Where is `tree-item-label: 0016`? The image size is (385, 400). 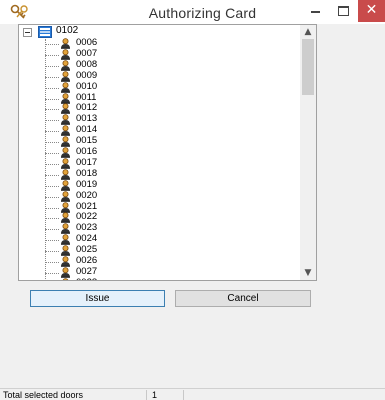
tree-item-label: 0016 is located at coordinates (87, 151).